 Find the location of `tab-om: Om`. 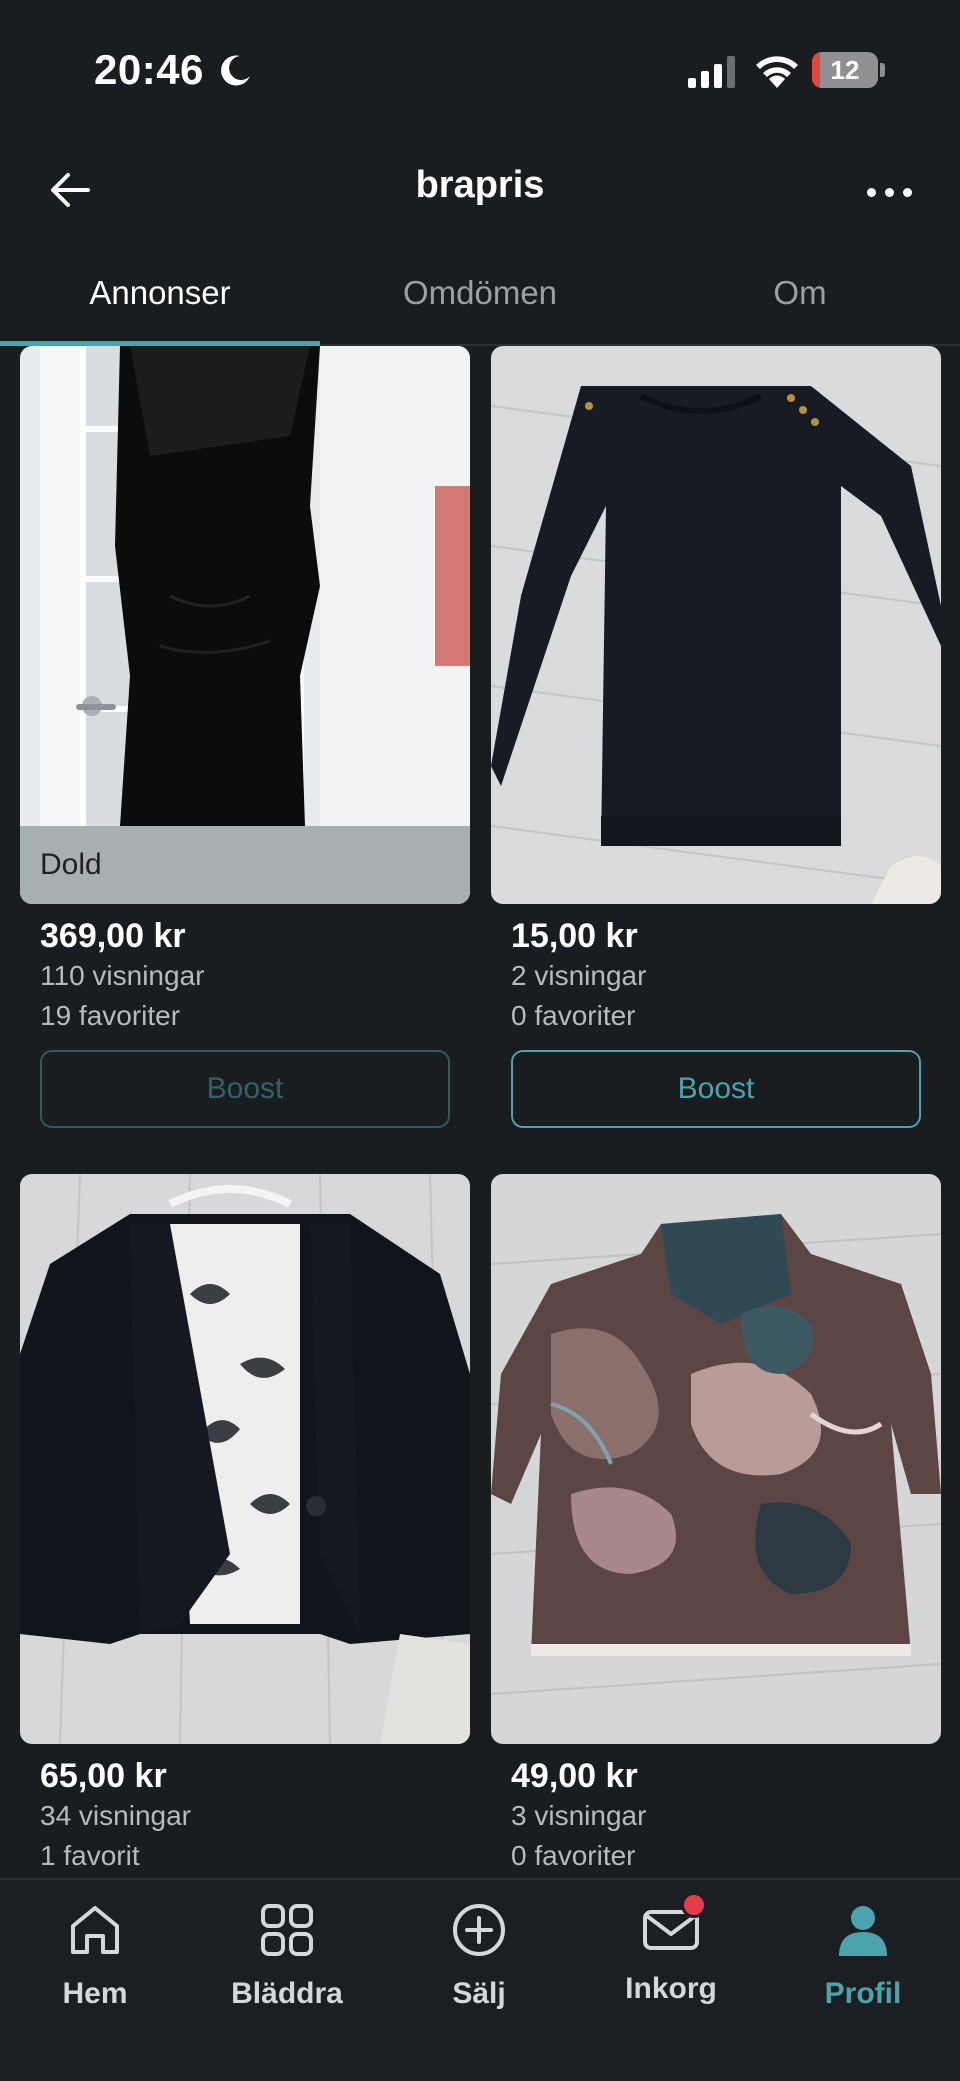

tab-om: Om is located at coordinates (800, 297).